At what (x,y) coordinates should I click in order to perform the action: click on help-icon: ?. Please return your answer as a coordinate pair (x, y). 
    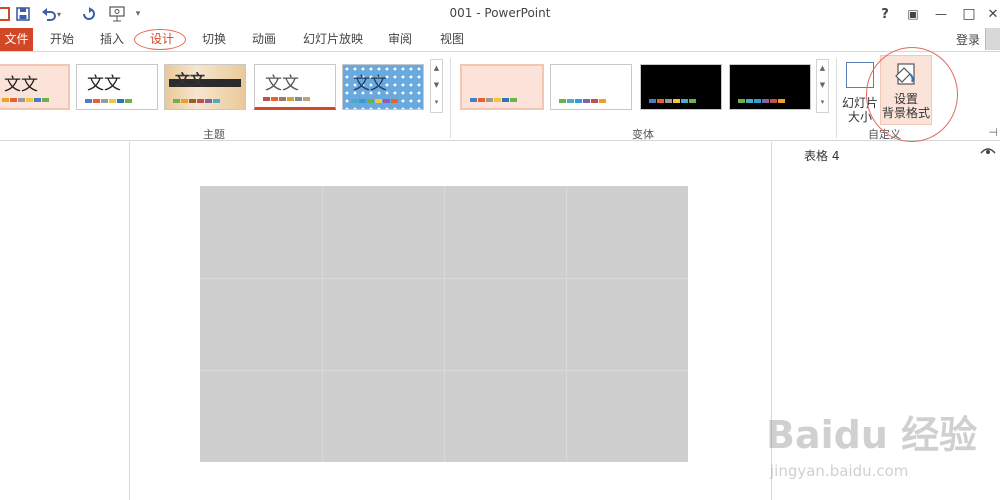
    Looking at the image, I should click on (885, 14).